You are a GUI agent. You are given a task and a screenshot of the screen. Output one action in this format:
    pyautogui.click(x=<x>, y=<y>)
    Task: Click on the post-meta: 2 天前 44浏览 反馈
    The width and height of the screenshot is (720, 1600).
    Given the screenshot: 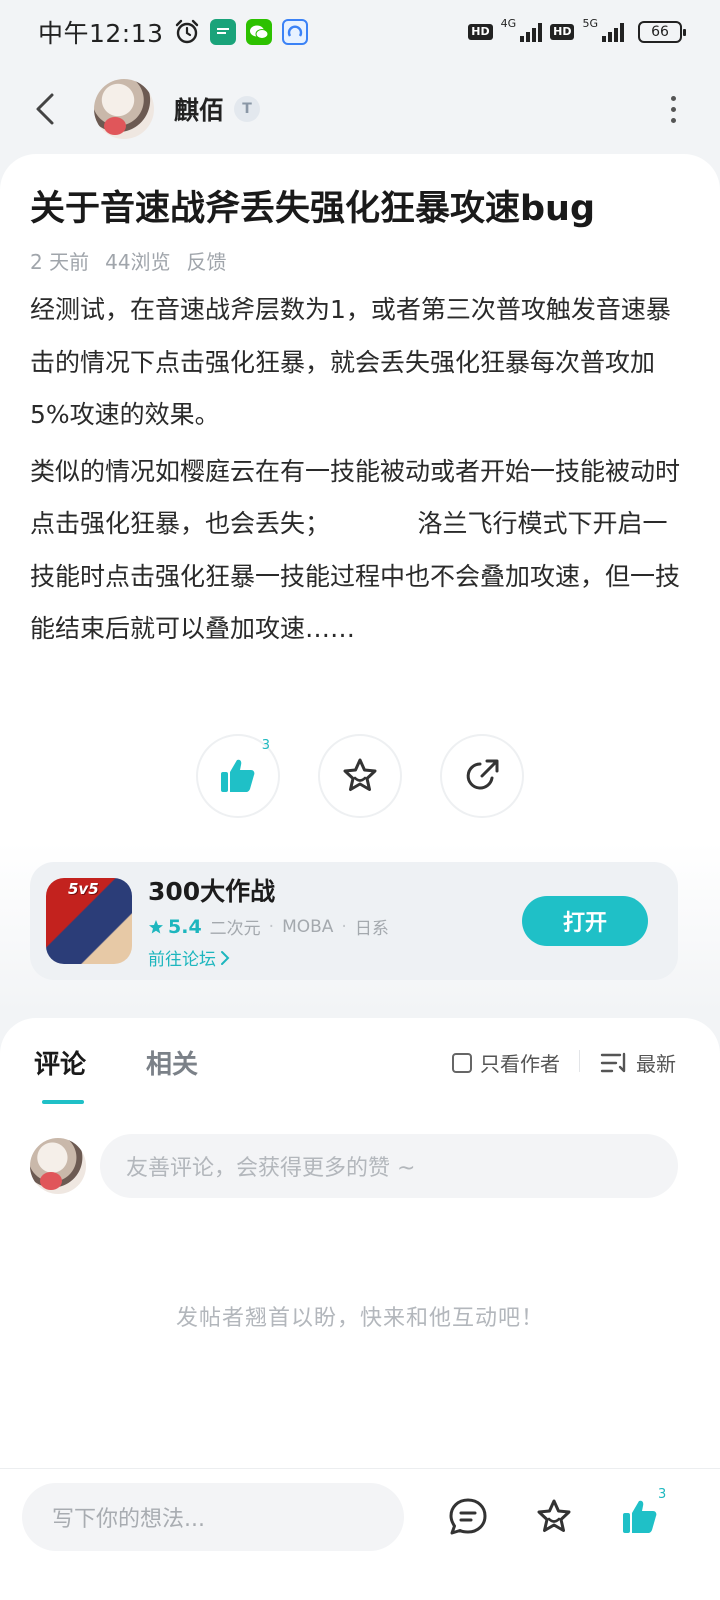 What is the action you would take?
    pyautogui.click(x=128, y=260)
    